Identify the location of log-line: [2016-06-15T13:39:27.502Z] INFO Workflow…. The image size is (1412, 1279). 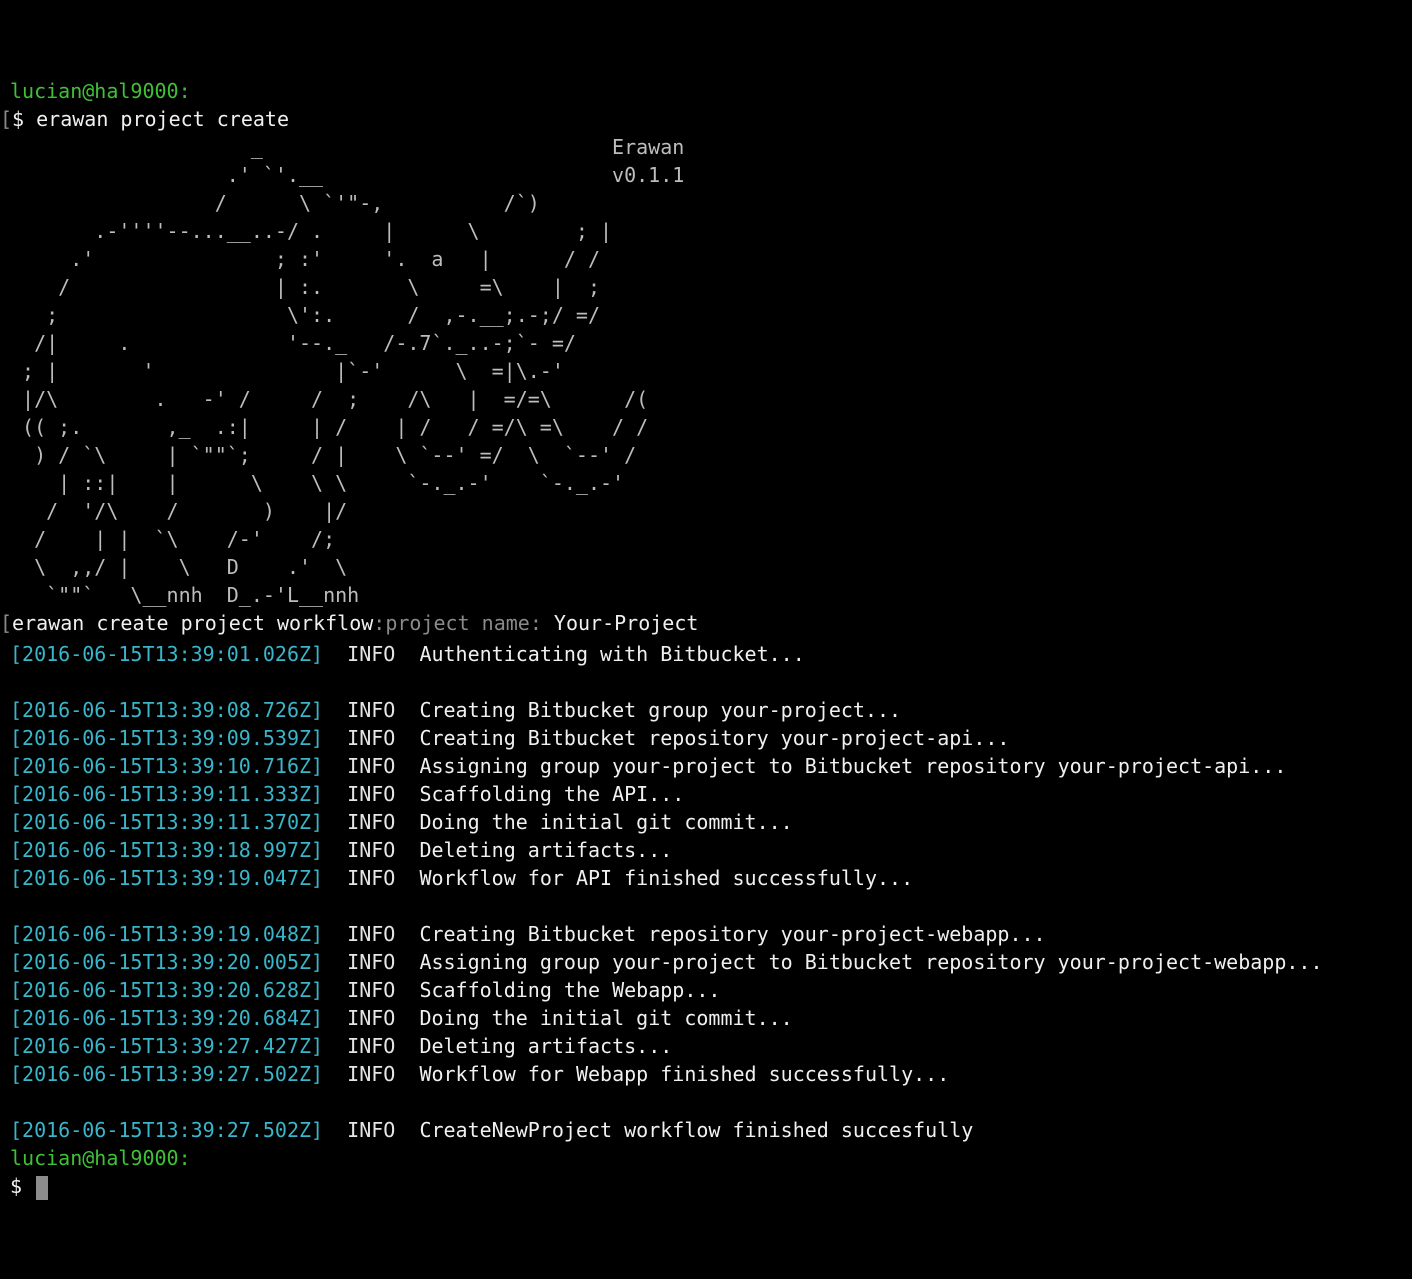
(711, 1074).